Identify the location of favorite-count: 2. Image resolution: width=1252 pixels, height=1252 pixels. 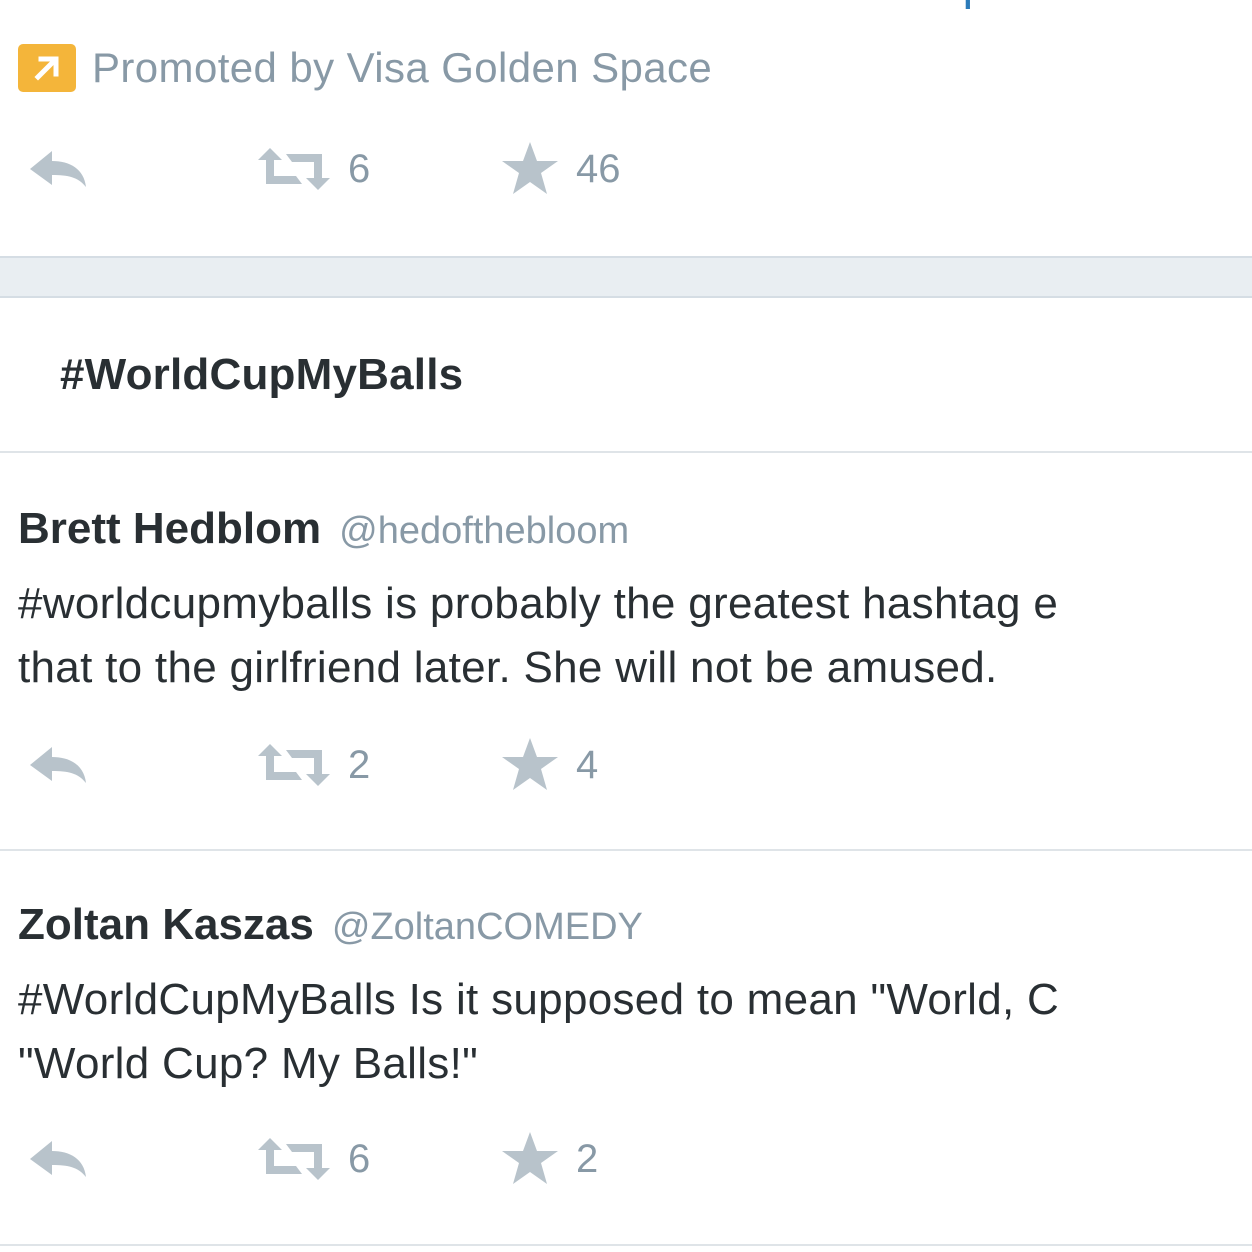
(587, 1158).